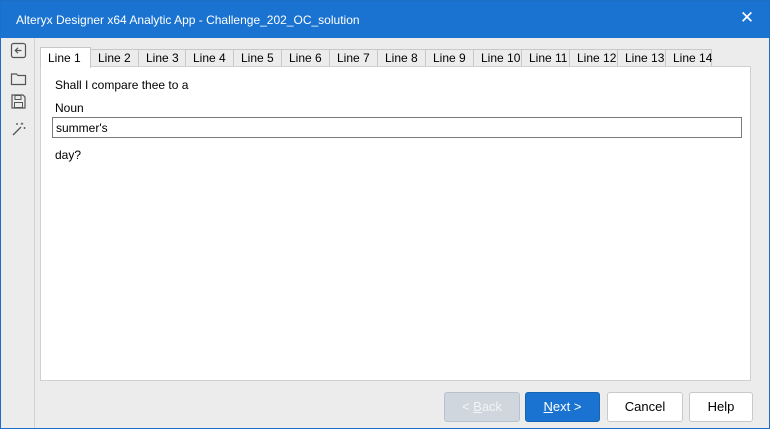  I want to click on tab-line-2: Line 2, so click(114, 58).